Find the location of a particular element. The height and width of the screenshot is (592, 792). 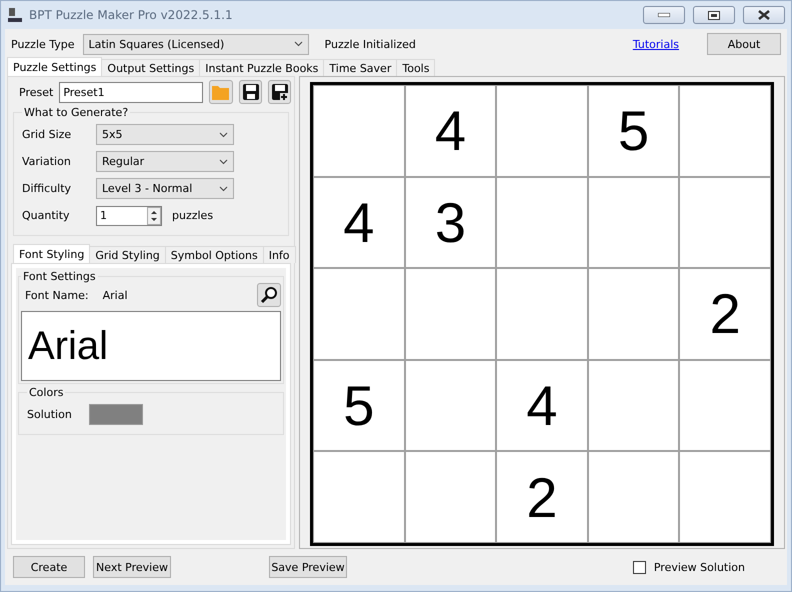

preset-label: Preset is located at coordinates (36, 92).